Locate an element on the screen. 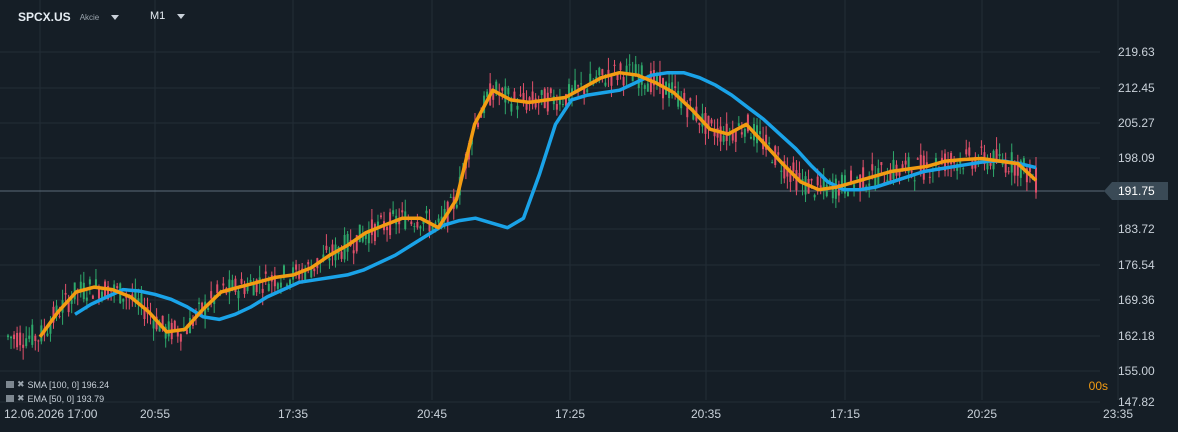  x-tick-label: 17:25 is located at coordinates (570, 414).